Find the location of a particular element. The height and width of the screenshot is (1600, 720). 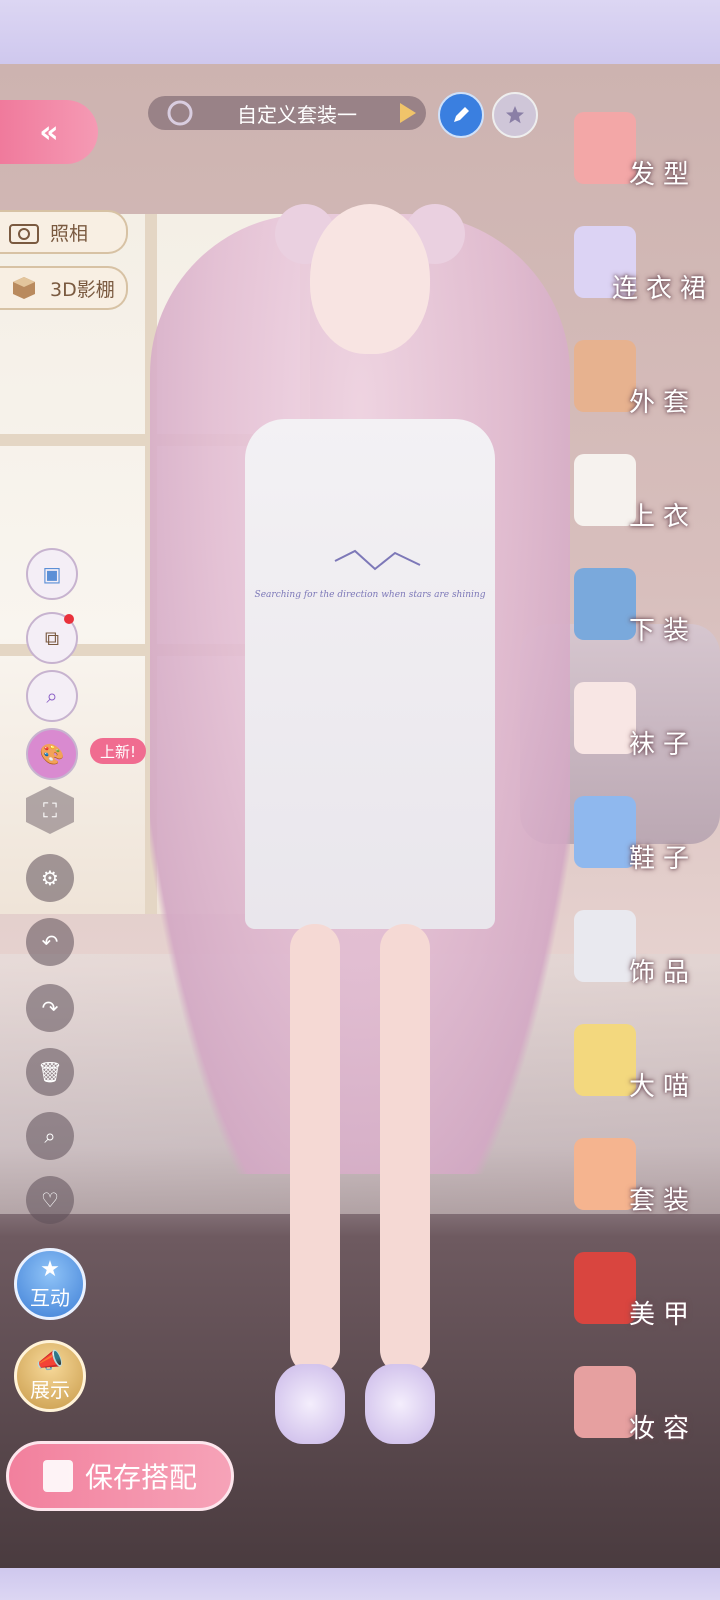

category-suit: 套装 is located at coordinates (644, 1190).